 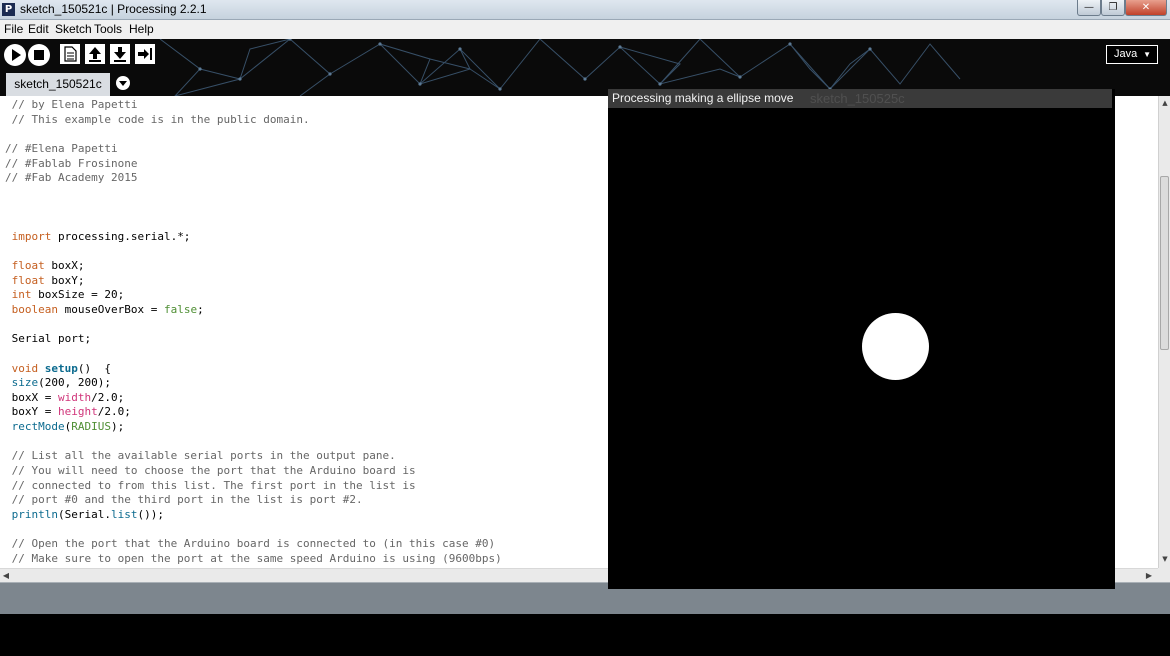 What do you see at coordinates (253, 412) in the screenshot?
I see `code-line: boxY = height/2.0;` at bounding box center [253, 412].